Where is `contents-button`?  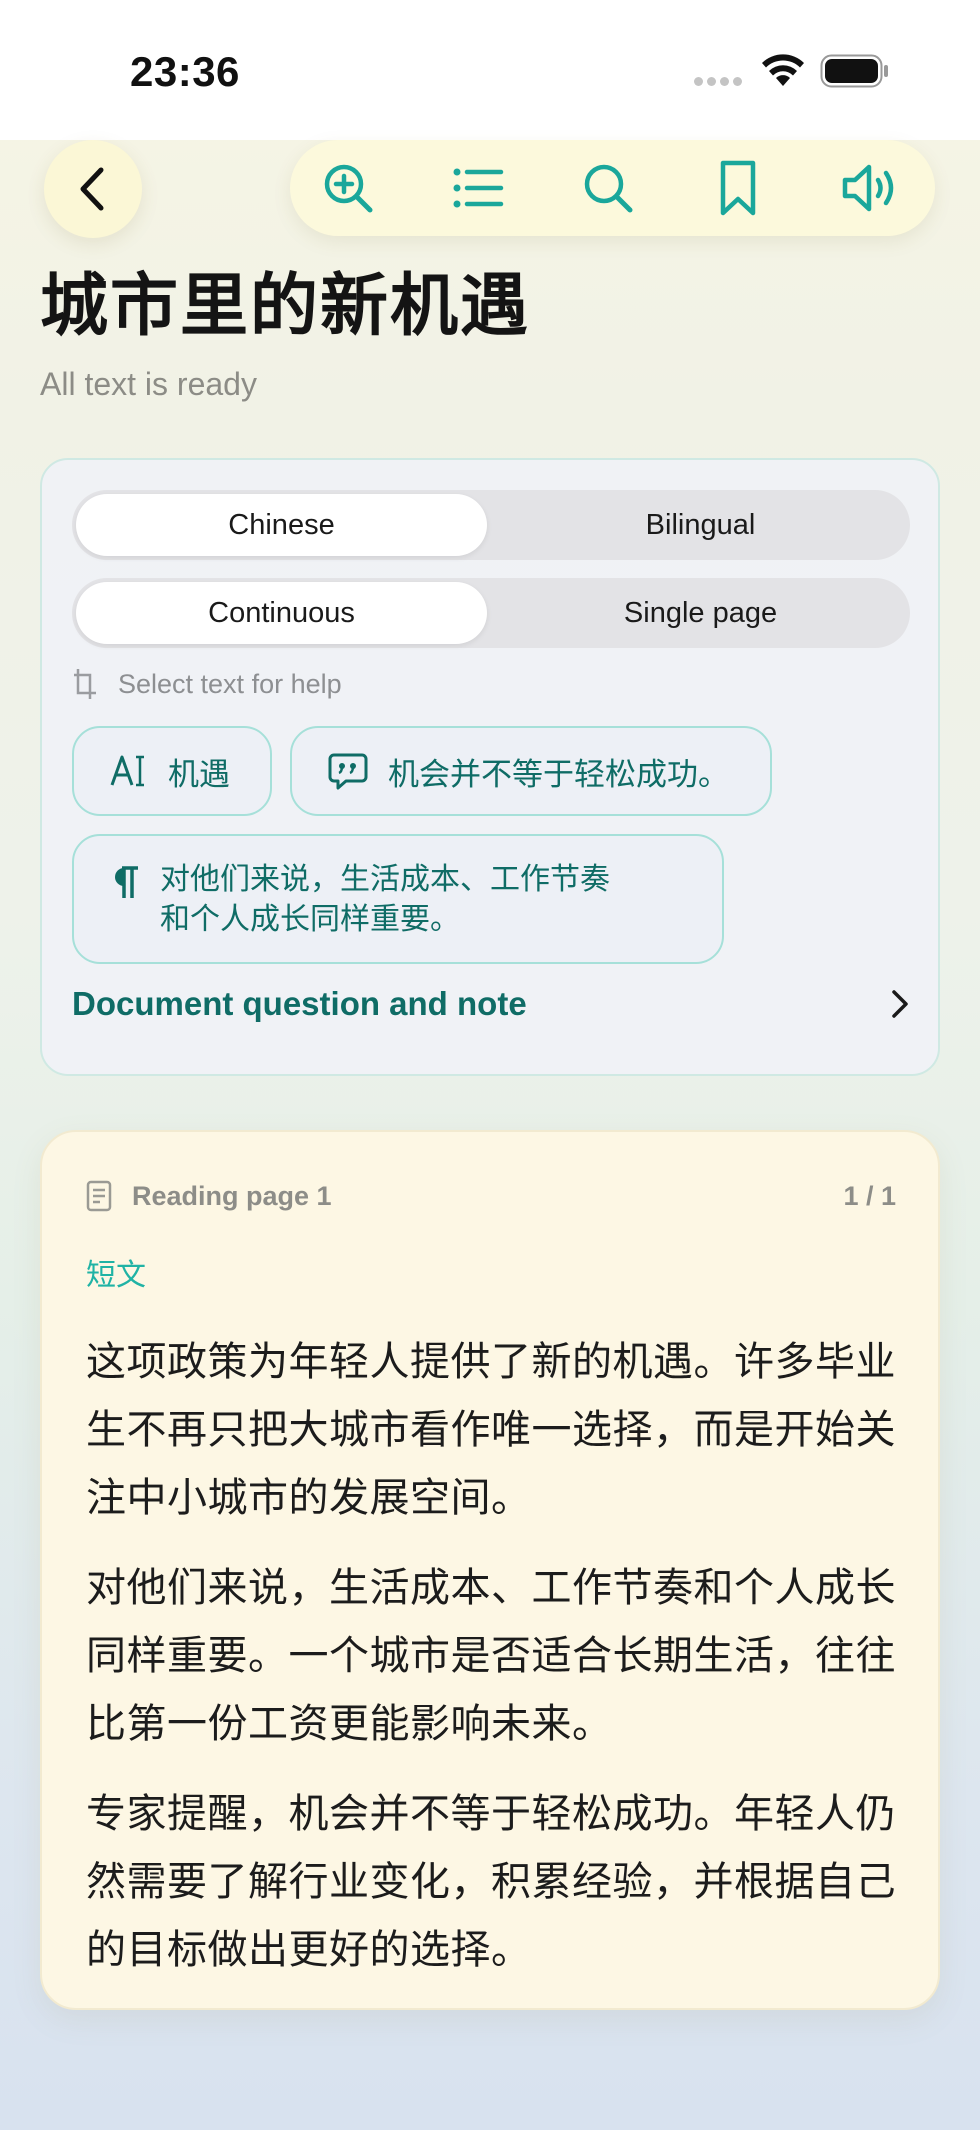
contents-button is located at coordinates (478, 188).